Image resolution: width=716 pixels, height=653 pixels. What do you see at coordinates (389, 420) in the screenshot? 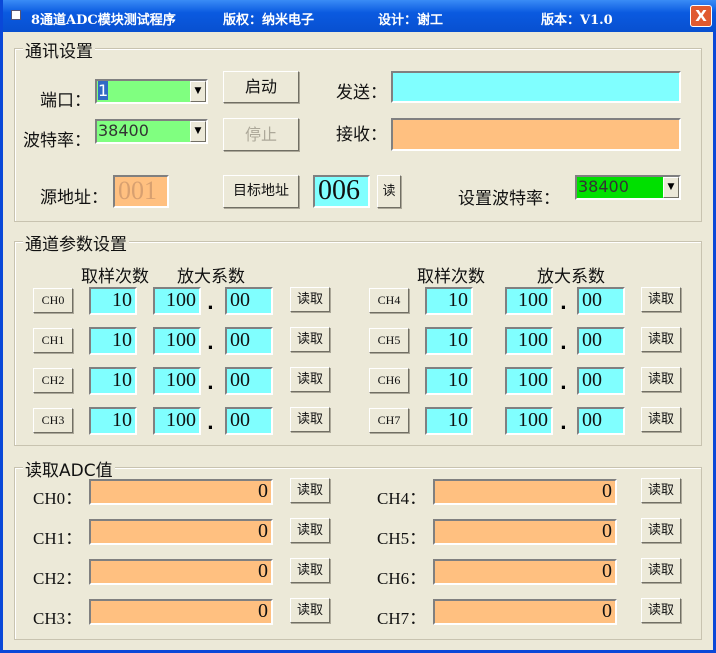
I see `channel-button: CH7` at bounding box center [389, 420].